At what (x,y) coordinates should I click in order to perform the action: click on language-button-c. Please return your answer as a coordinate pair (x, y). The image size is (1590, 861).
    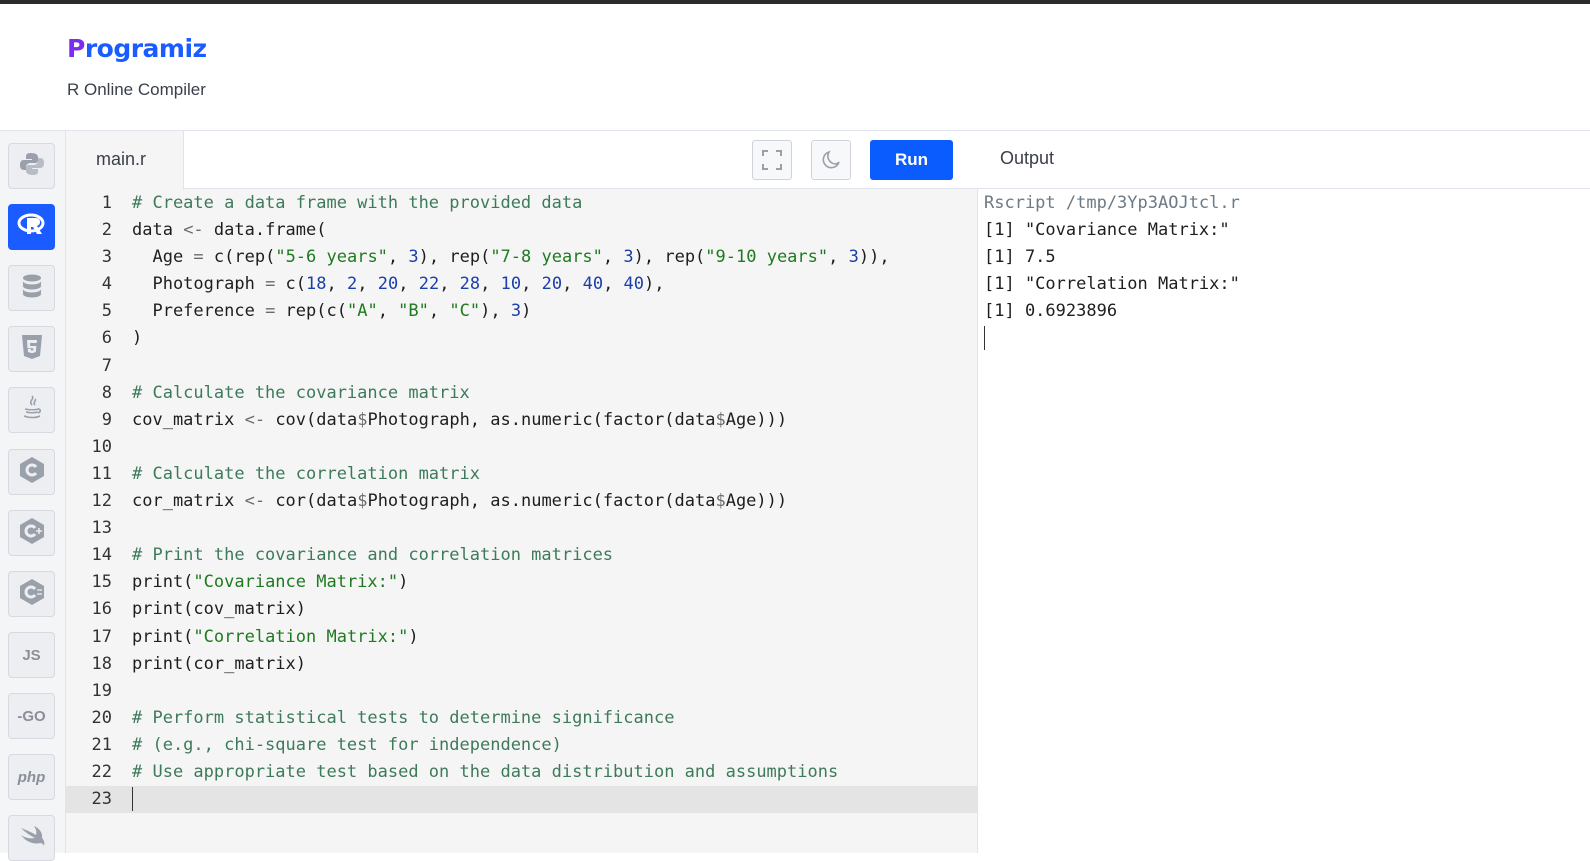
    Looking at the image, I should click on (31, 472).